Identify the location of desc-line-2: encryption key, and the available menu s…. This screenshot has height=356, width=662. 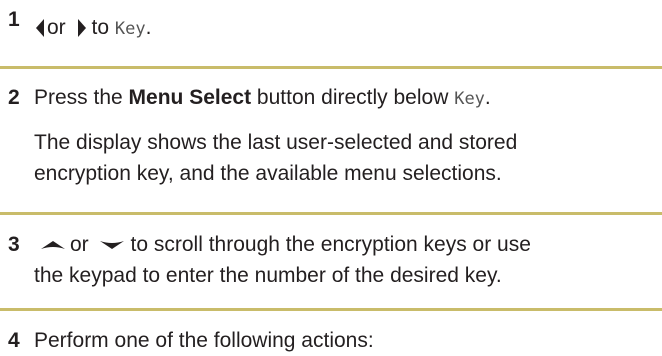
(268, 173).